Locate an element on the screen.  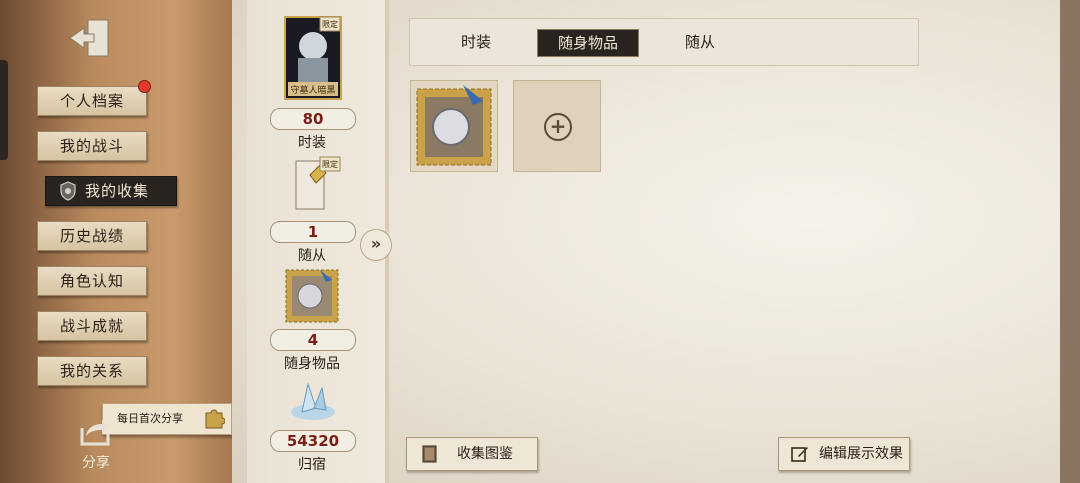
sidebar-item-collection: 我的收集 is located at coordinates (111, 191).